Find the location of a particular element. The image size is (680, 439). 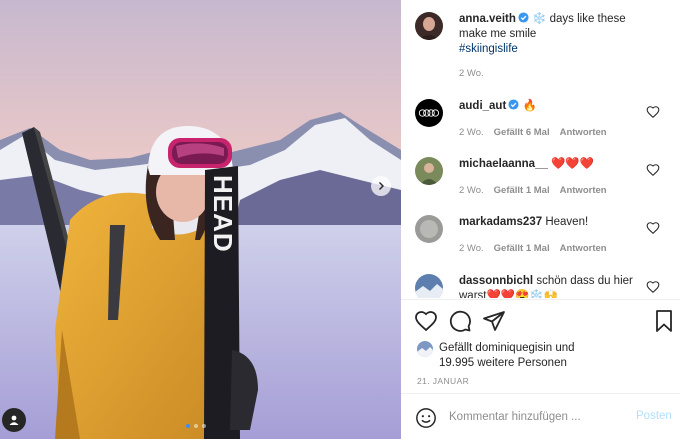

comment-meta: 2 Wo. Gefällt 6 Mal Antworten is located at coordinates (533, 132).